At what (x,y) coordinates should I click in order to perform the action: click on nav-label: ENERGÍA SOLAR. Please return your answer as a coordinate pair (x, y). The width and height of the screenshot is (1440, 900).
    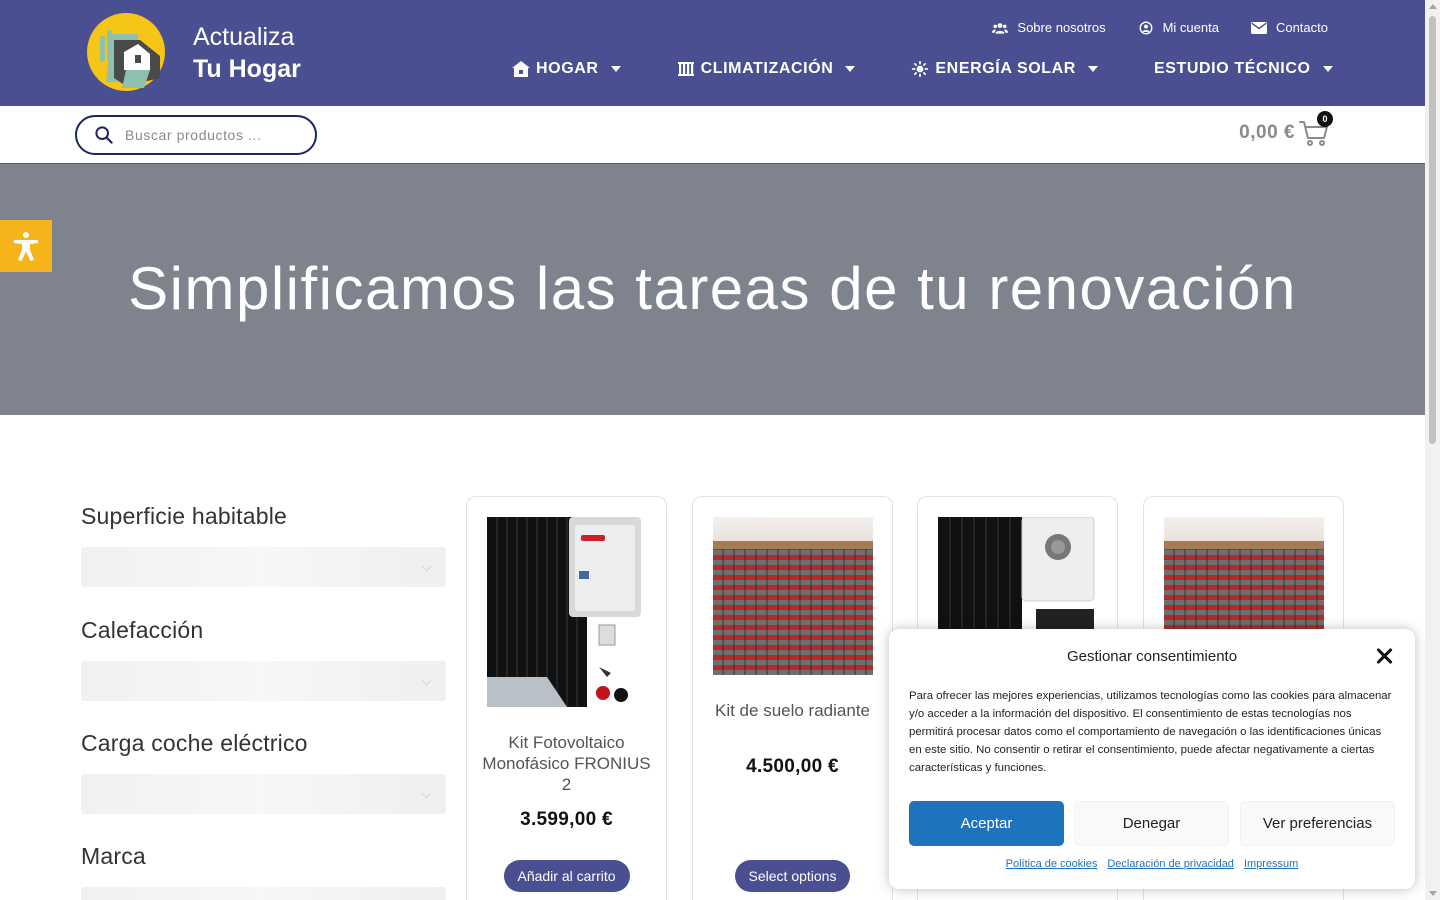
    Looking at the image, I should click on (1005, 68).